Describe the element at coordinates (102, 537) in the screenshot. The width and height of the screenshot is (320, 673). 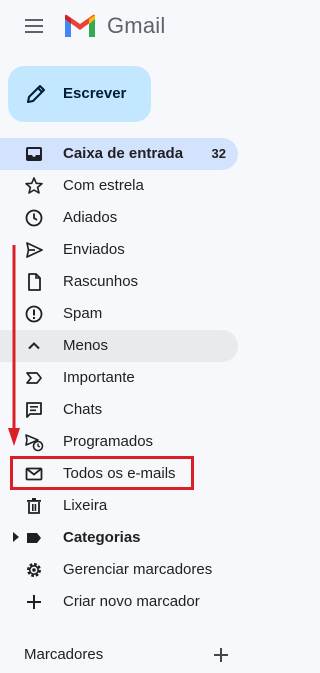
I see `sidebar-item-label: Categorias` at that location.